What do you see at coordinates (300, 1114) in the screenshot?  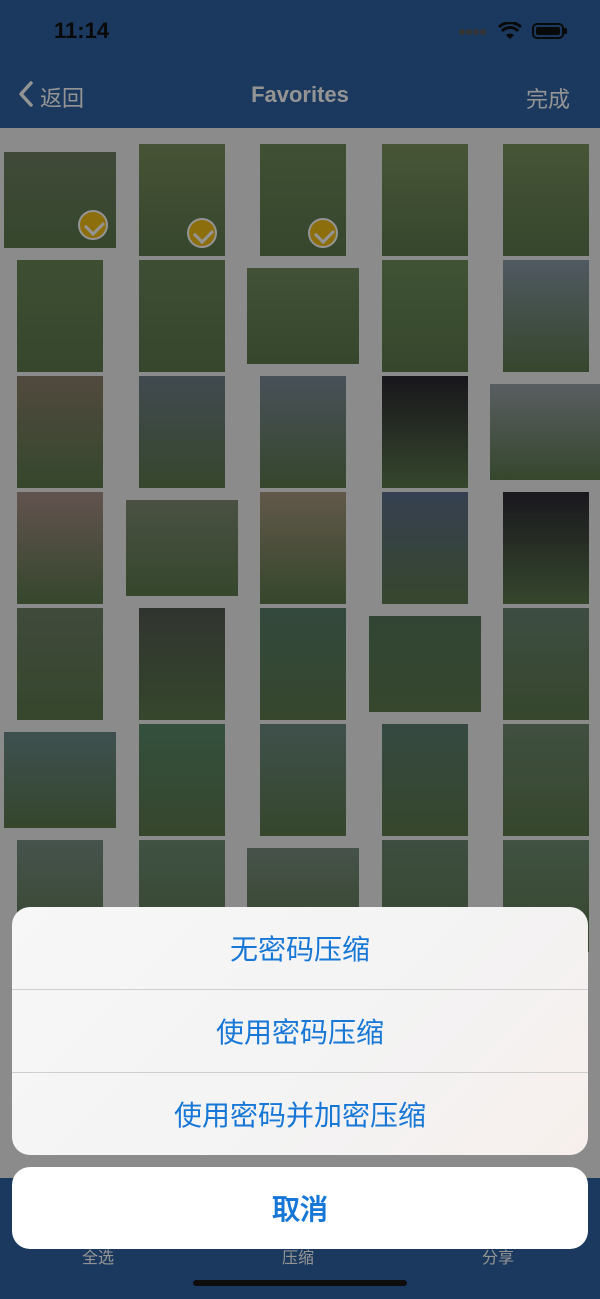 I see `compress-password-encrypt-option: 使用密码并加密压缩` at bounding box center [300, 1114].